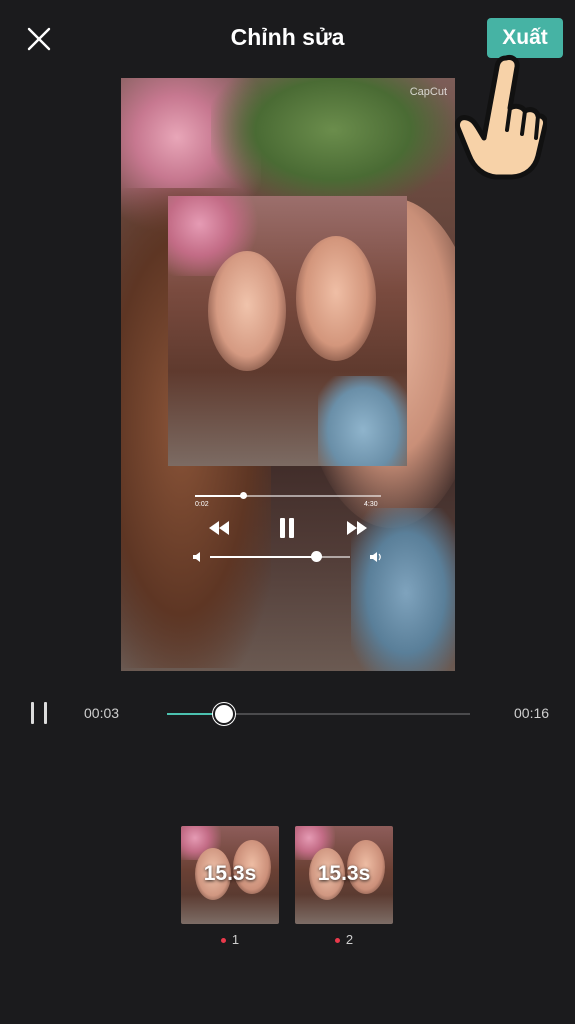  I want to click on inset-shirt, so click(362, 421).